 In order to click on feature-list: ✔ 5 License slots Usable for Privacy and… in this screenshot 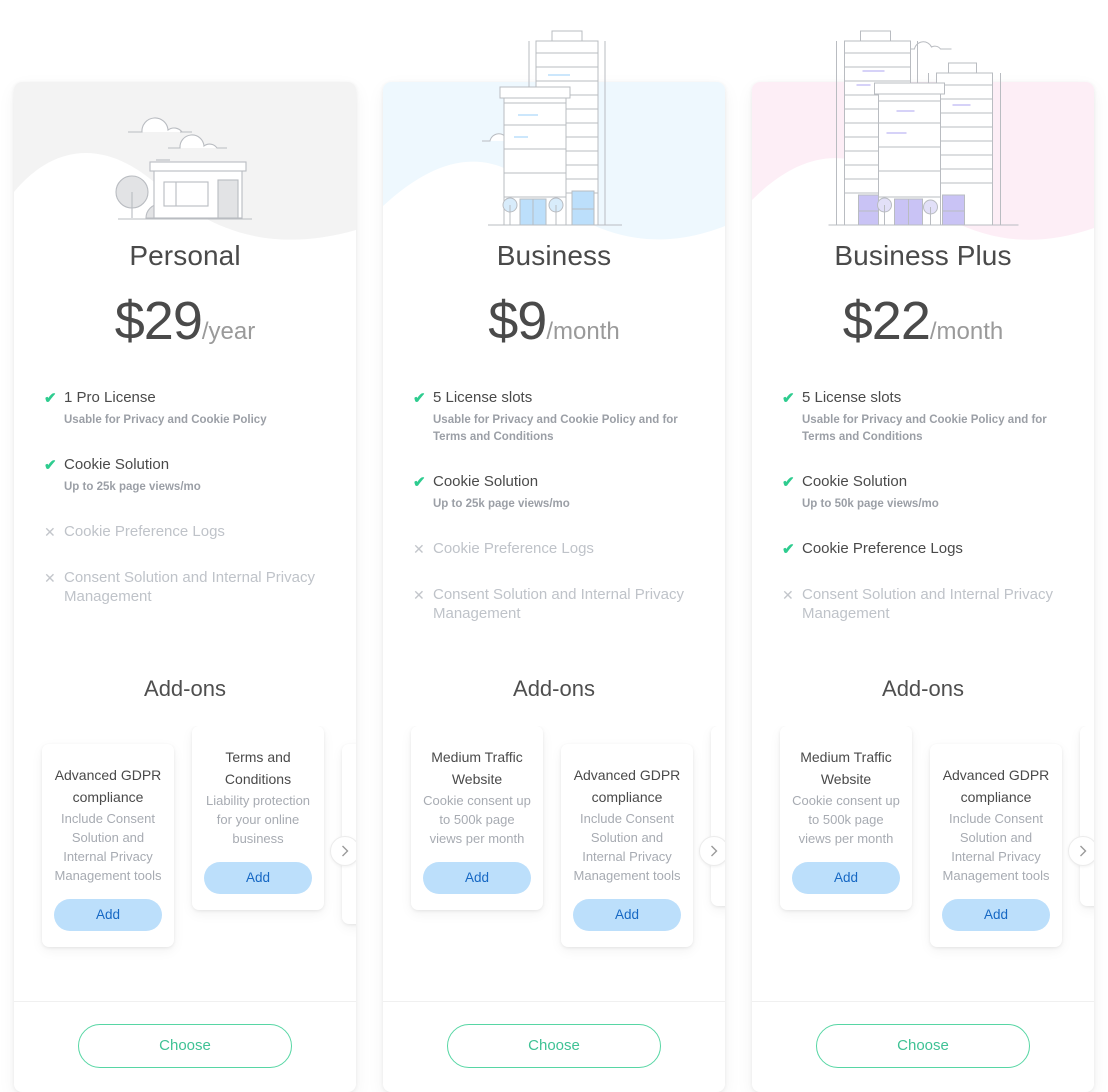, I will do `click(554, 517)`.